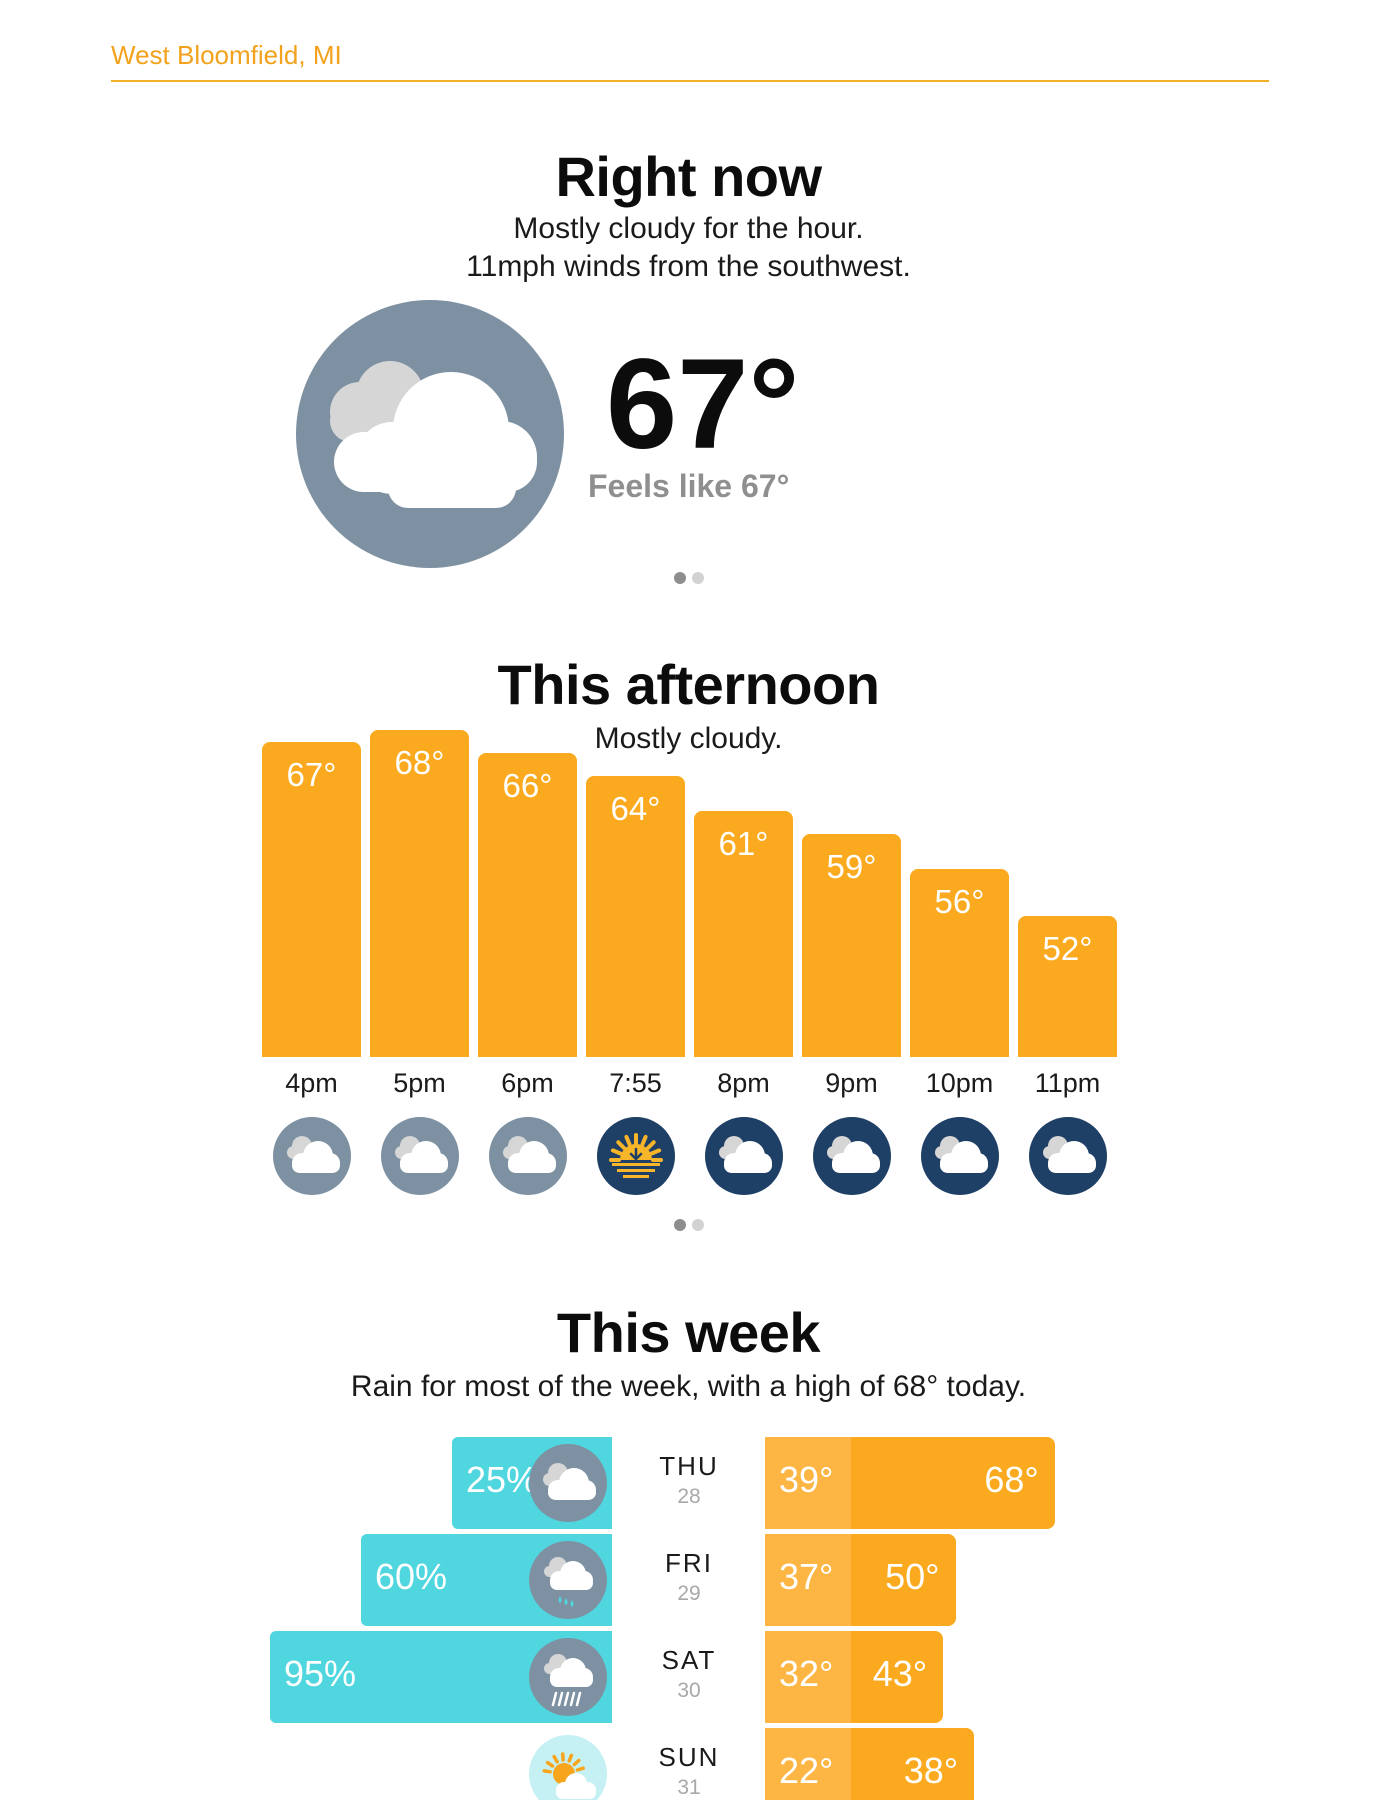 Image resolution: width=1377 pixels, height=1800 pixels. I want to click on temp-high-label: 43°, so click(900, 1673).